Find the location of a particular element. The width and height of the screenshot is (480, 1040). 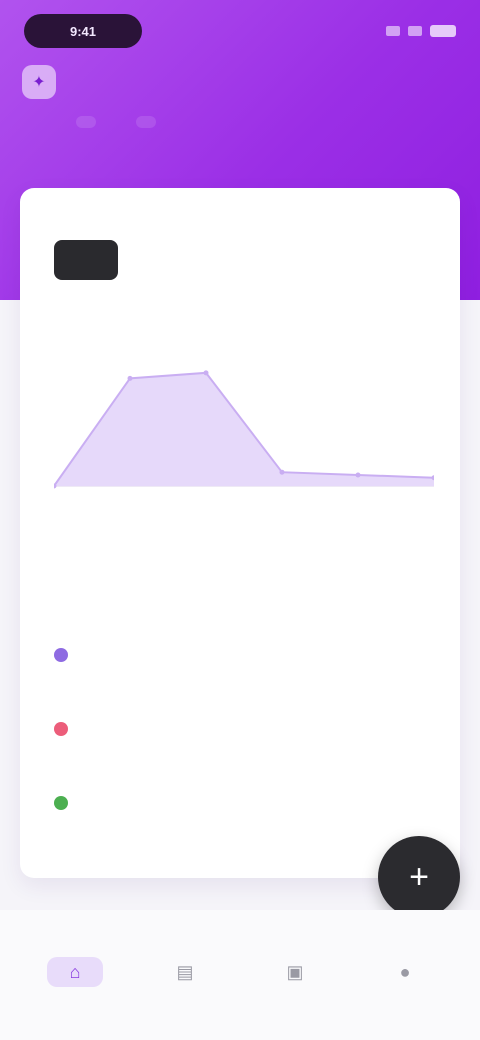

nav-item-home: ⌂ is located at coordinates (75, 975).